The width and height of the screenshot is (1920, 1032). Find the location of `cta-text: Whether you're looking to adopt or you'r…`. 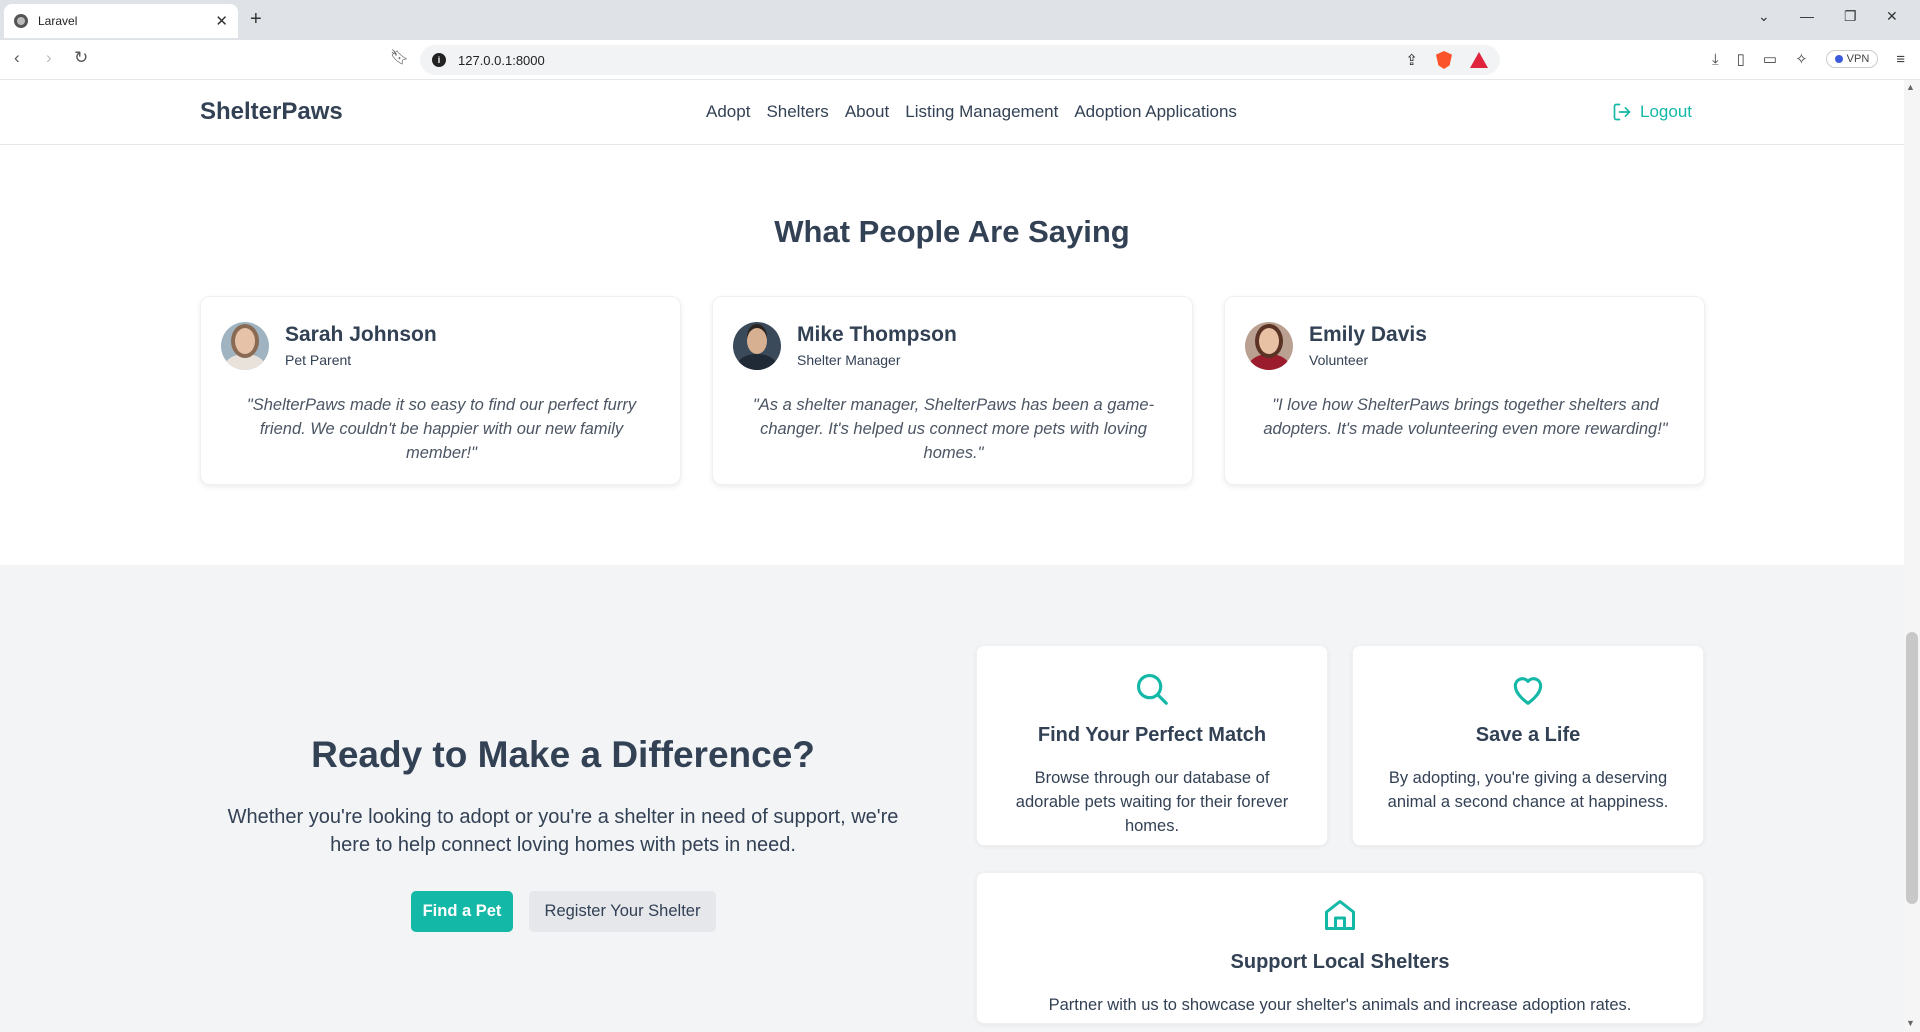

cta-text: Whether you're looking to adopt or you'r… is located at coordinates (563, 831).